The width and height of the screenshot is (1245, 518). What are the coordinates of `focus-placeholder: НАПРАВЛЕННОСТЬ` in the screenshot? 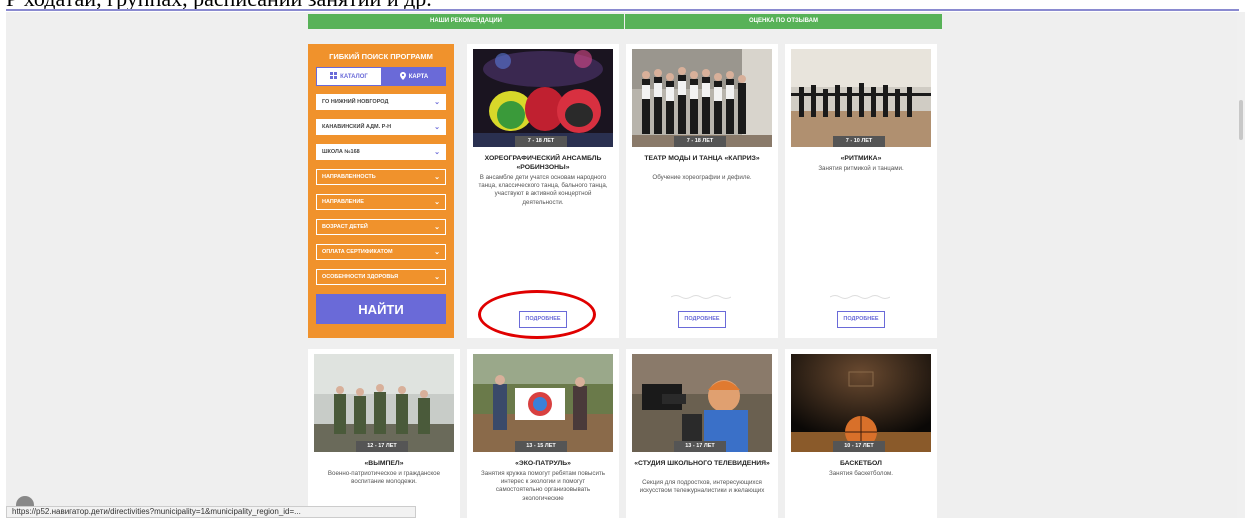 It's located at (349, 177).